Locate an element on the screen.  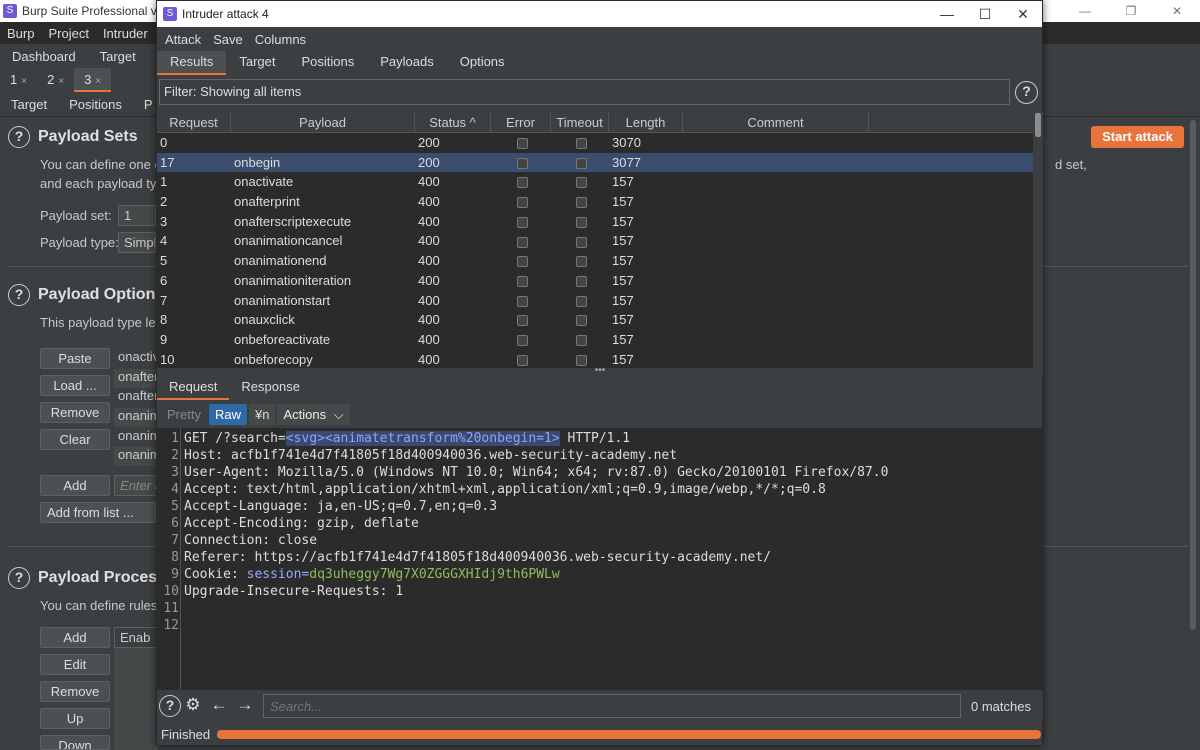
paste-button: Paste is located at coordinates (75, 358).